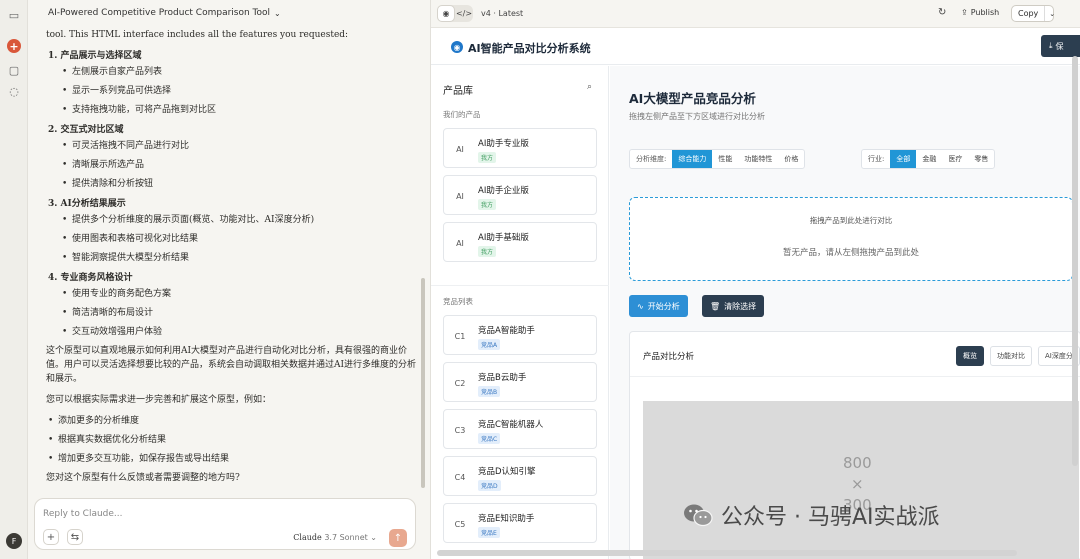 The image size is (1080, 559). I want to click on view-toggle: ◉ </>, so click(455, 13).